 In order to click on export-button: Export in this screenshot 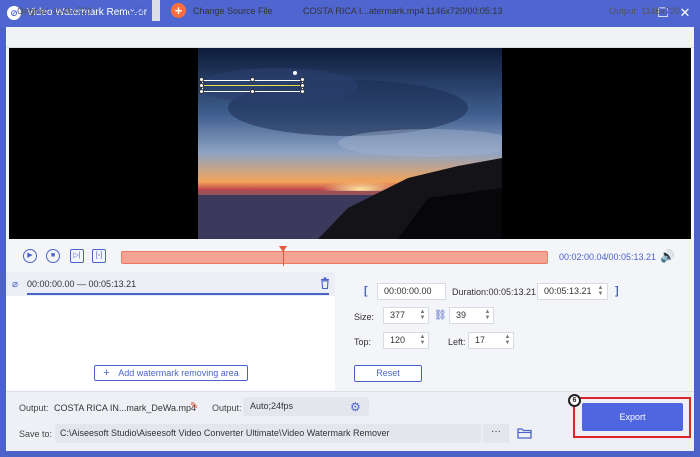, I will do `click(632, 417)`.